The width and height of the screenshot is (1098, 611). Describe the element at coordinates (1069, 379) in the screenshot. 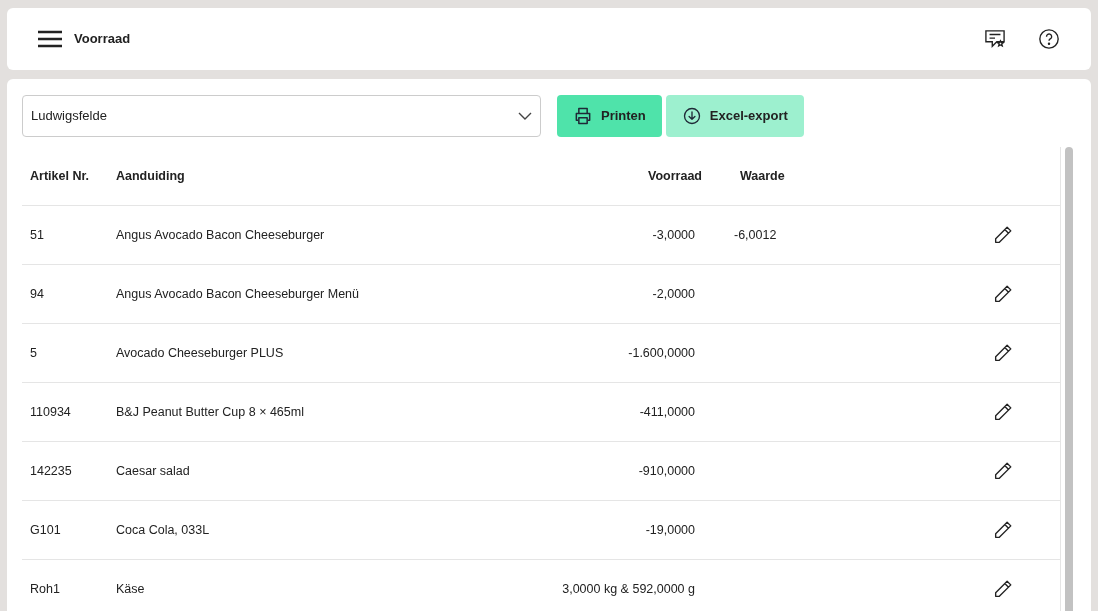

I see `scrollbar` at that location.